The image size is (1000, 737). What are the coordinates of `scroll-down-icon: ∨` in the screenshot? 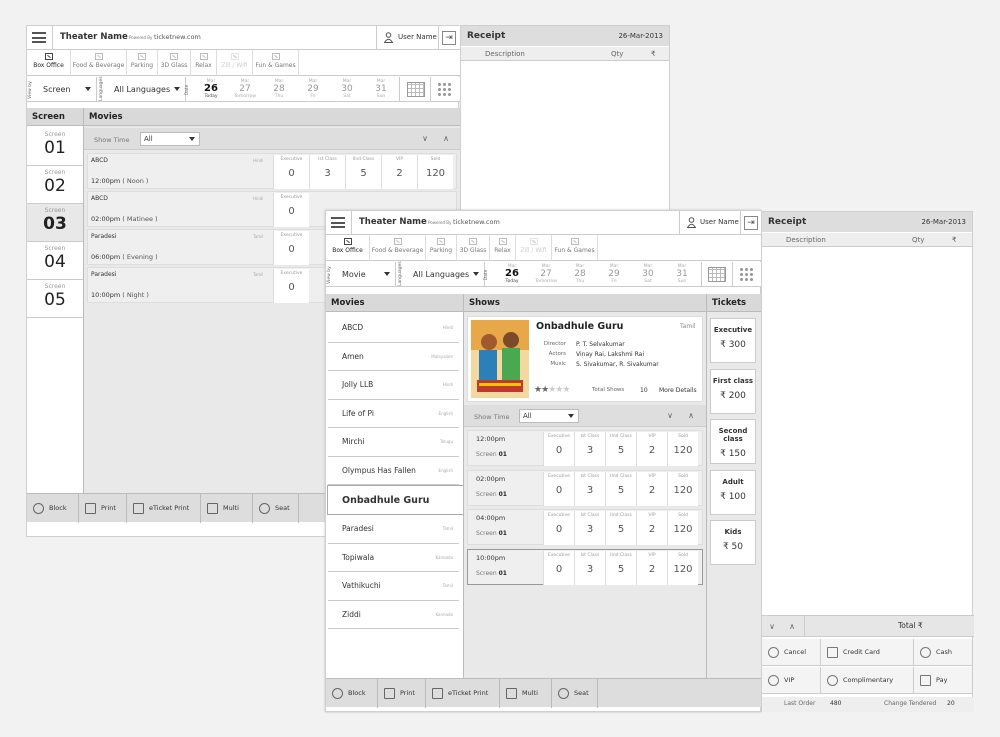 It's located at (772, 626).